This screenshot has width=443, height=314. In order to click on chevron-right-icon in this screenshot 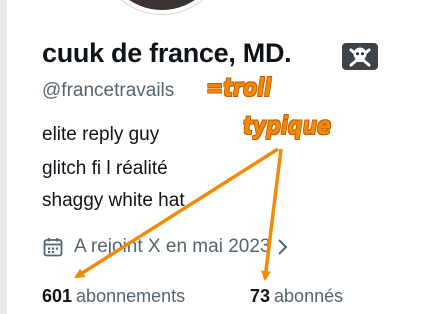, I will do `click(282, 247)`.